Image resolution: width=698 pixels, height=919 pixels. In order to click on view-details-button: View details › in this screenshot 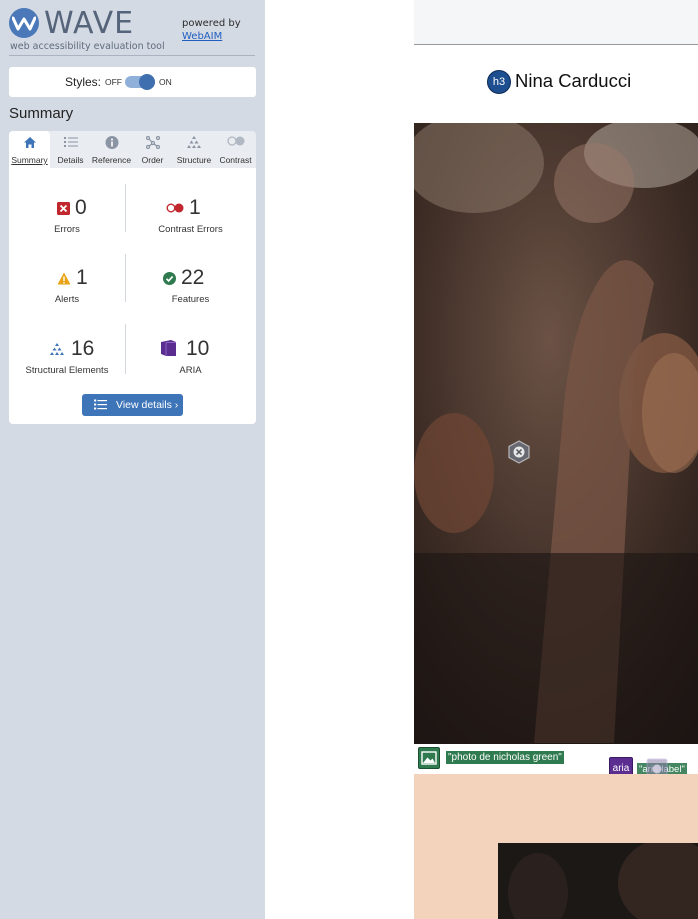, I will do `click(132, 405)`.